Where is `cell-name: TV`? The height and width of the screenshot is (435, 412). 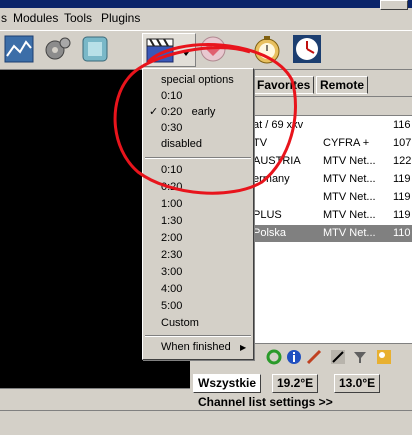
cell-name: TV is located at coordinates (260, 143).